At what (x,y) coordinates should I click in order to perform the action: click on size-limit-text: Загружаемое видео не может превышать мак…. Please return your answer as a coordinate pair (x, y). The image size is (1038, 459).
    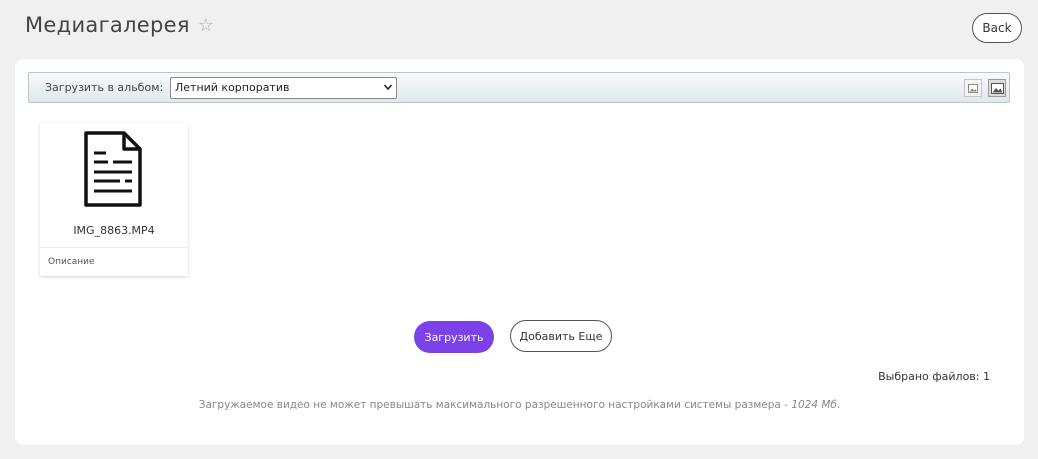
    Looking at the image, I should click on (495, 405).